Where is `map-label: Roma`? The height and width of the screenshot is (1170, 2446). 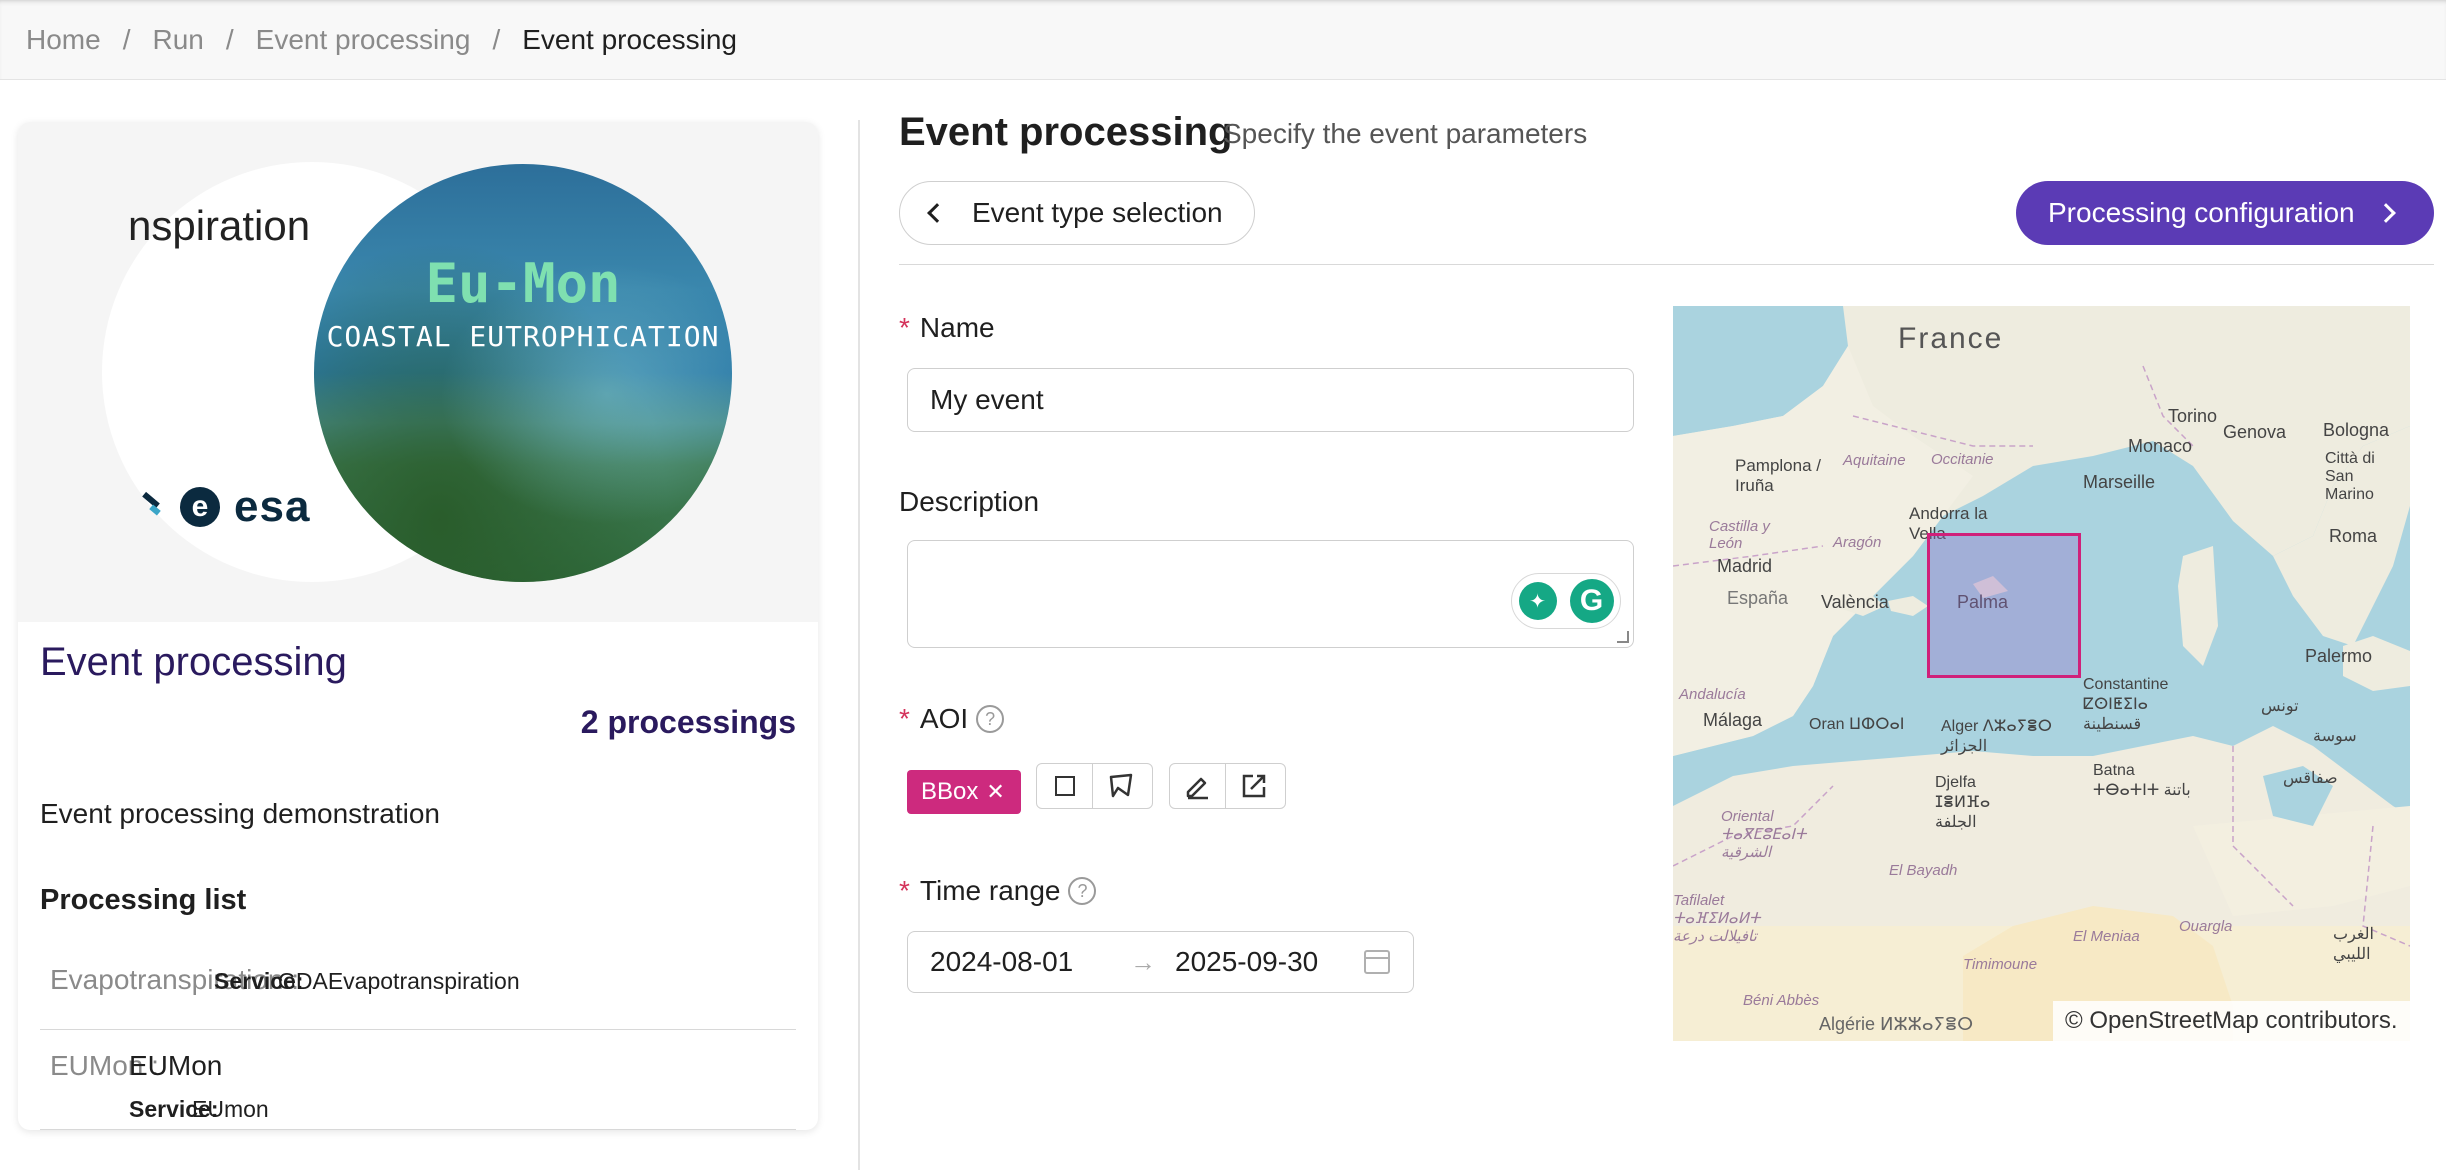
map-label: Roma is located at coordinates (2353, 536).